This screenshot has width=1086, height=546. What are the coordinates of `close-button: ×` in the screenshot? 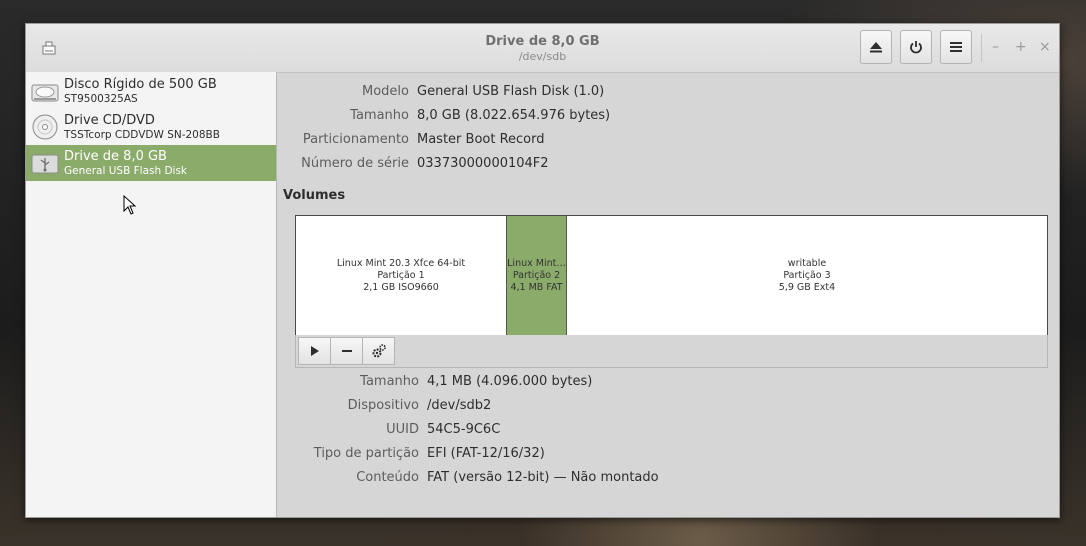 It's located at (1045, 47).